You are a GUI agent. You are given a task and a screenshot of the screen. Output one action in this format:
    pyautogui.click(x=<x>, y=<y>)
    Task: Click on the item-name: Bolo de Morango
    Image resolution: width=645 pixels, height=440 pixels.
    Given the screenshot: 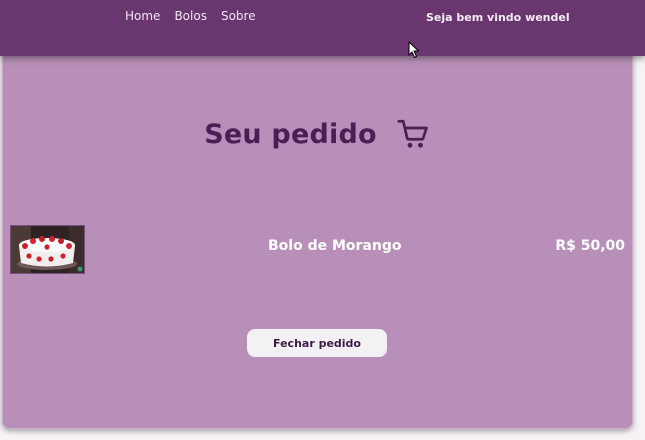 What is the action you would take?
    pyautogui.click(x=335, y=246)
    